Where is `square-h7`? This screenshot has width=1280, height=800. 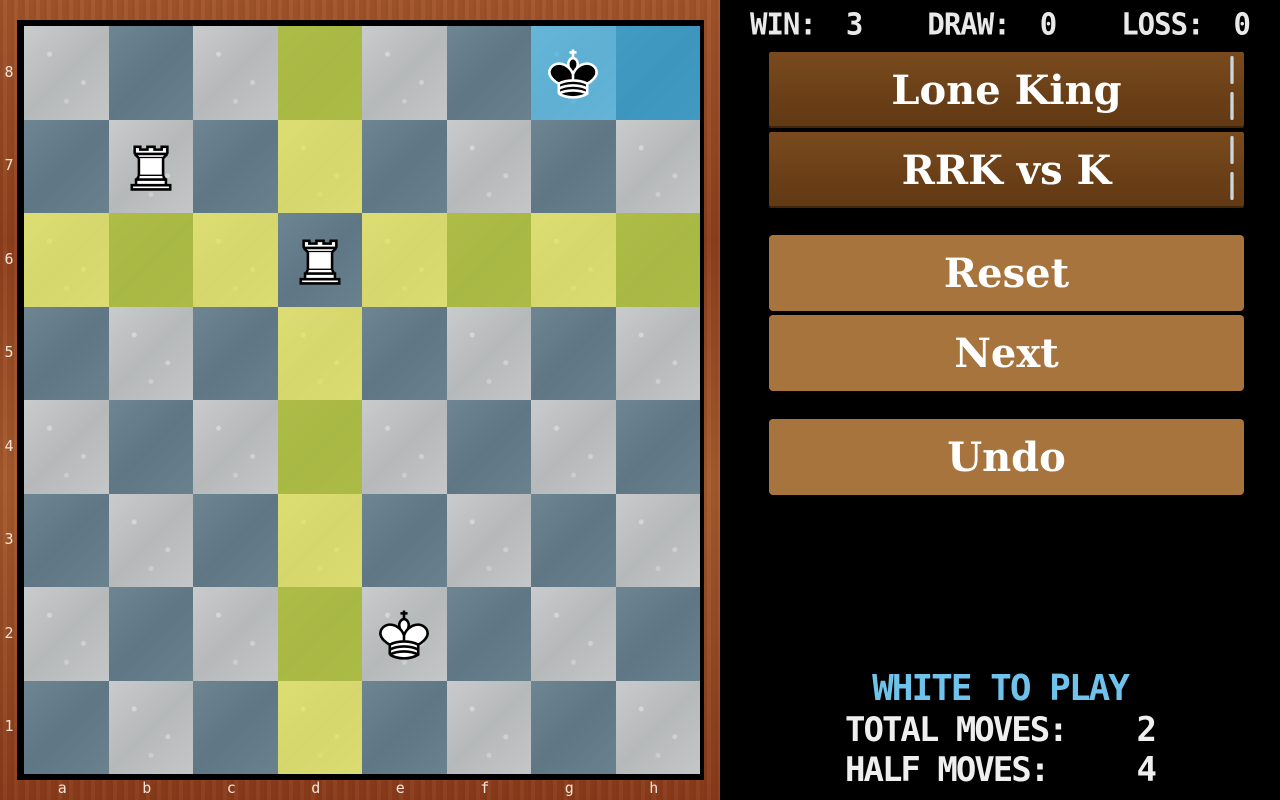
square-h7 is located at coordinates (658, 166).